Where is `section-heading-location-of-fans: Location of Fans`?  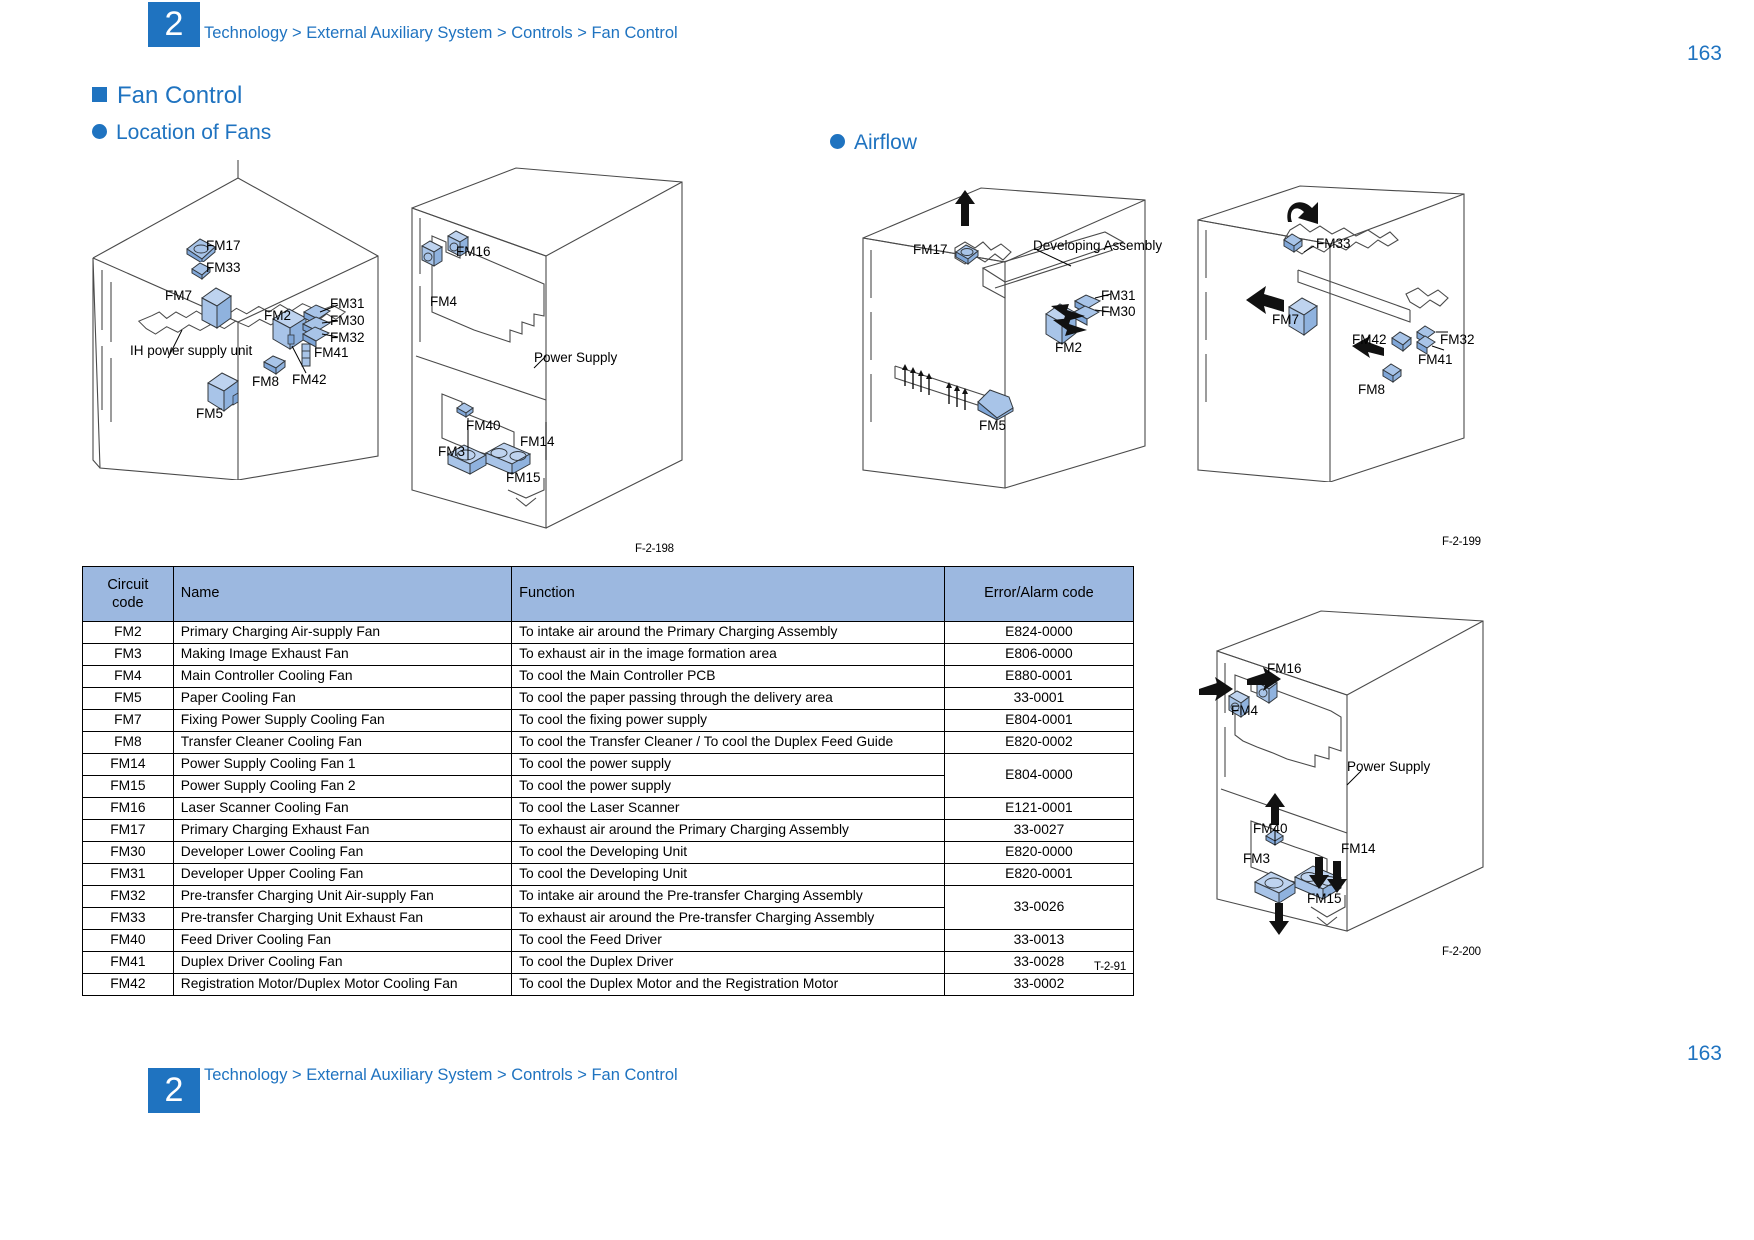 section-heading-location-of-fans: Location of Fans is located at coordinates (181, 133).